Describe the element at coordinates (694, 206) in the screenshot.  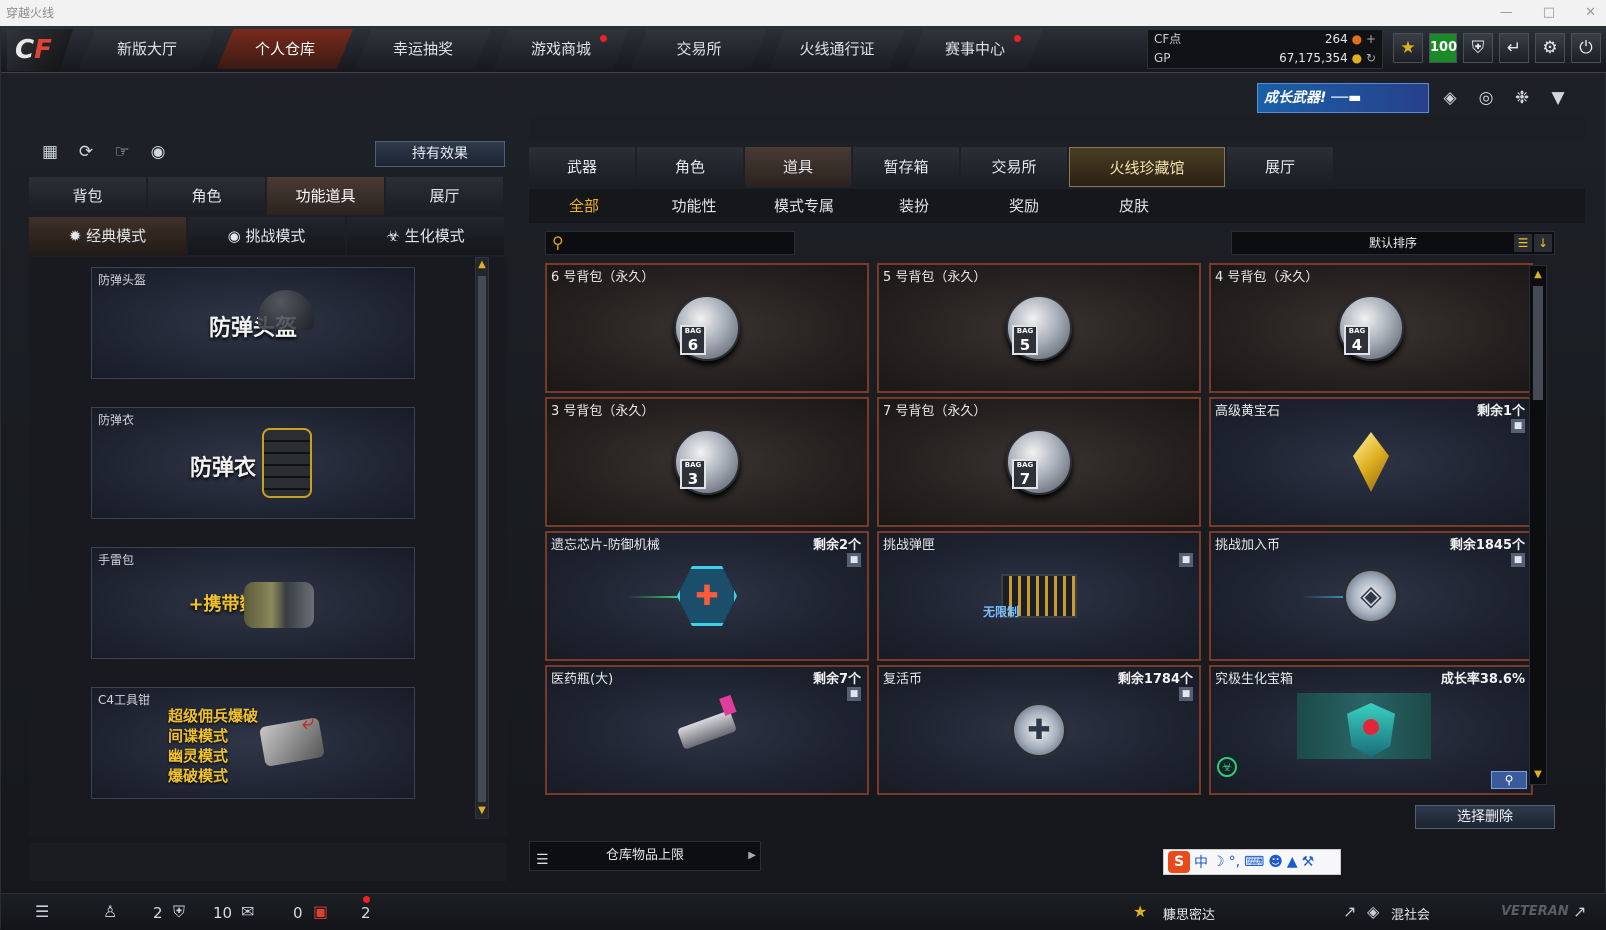
I see `filter-functional: 功能性` at that location.